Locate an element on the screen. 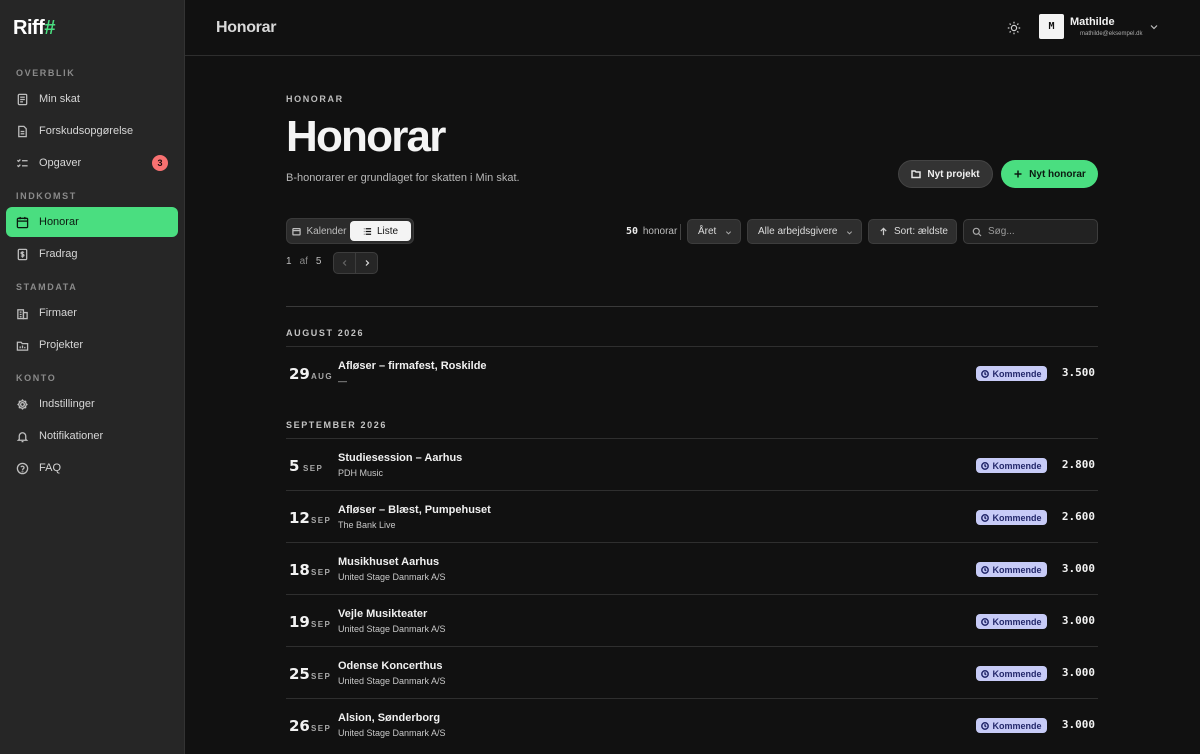 This screenshot has width=1200, height=754. topbar: Honorar M Mathilde mathilde@eksempel.dk is located at coordinates (692, 28).